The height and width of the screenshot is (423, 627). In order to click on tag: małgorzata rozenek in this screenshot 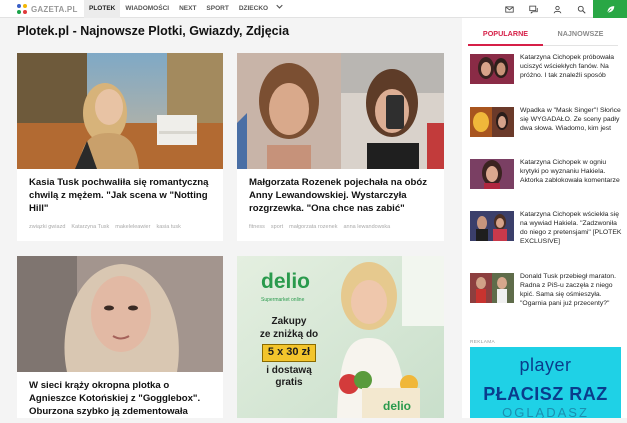, I will do `click(313, 227)`.